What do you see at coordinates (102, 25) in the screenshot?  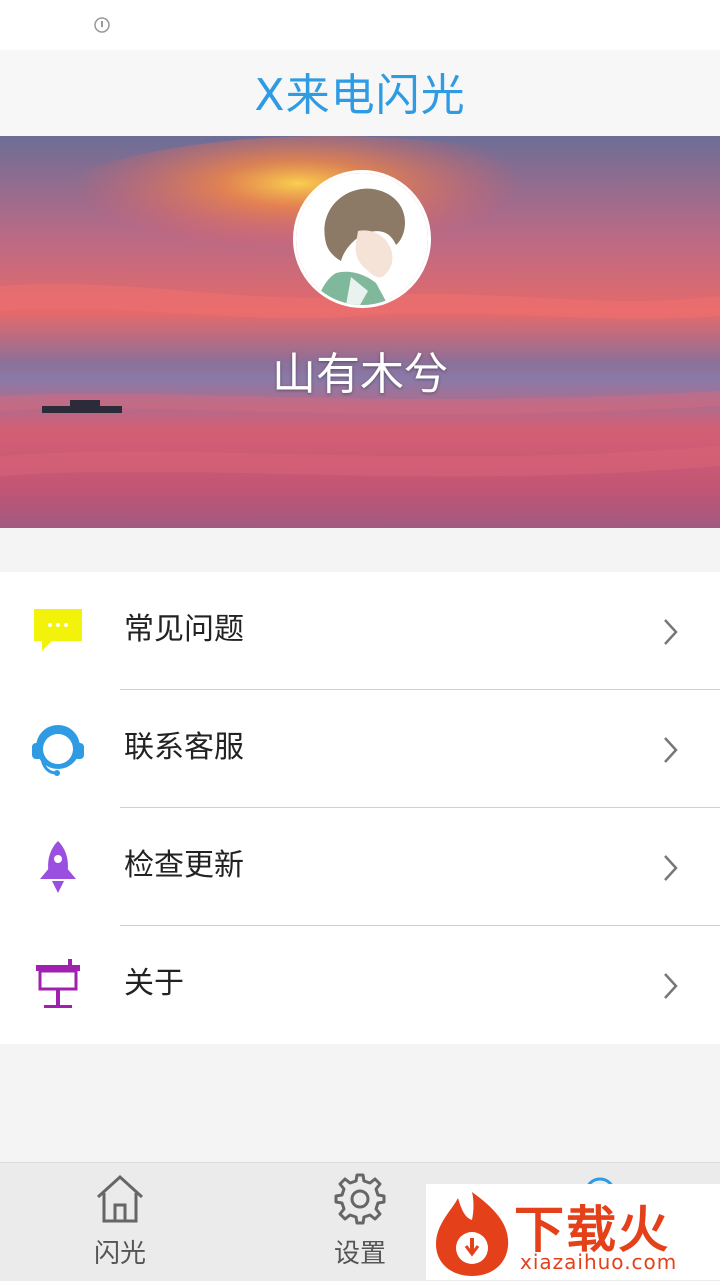 I see `notification-icon` at bounding box center [102, 25].